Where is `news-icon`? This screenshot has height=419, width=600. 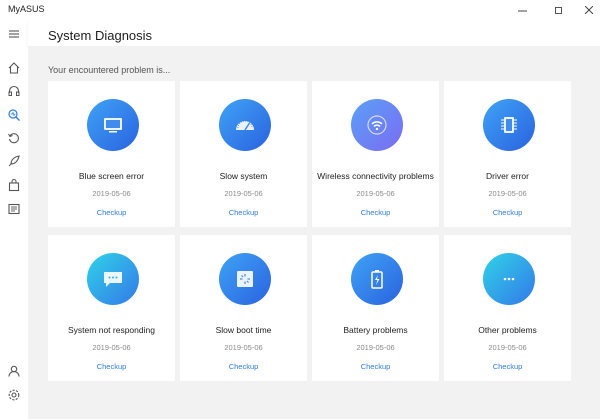
news-icon is located at coordinates (14, 209).